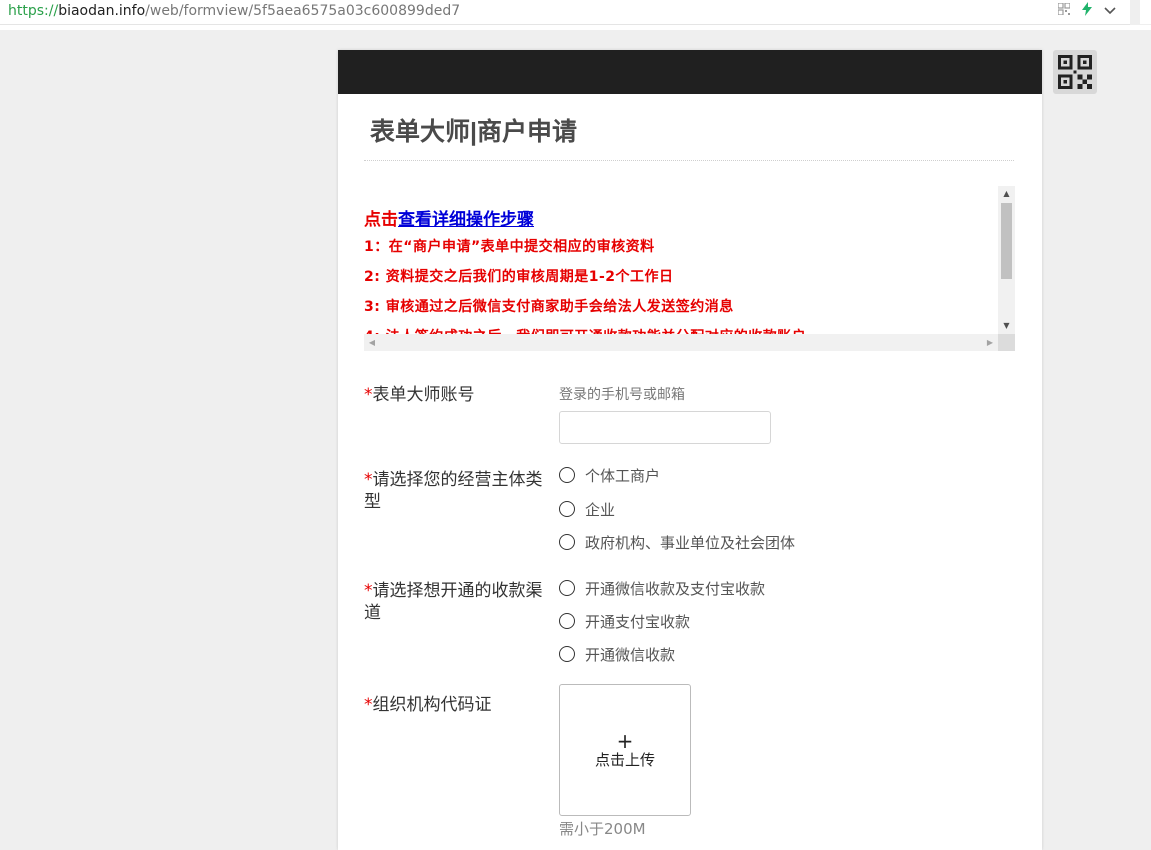  I want to click on qr-icon, so click(1064, 12).